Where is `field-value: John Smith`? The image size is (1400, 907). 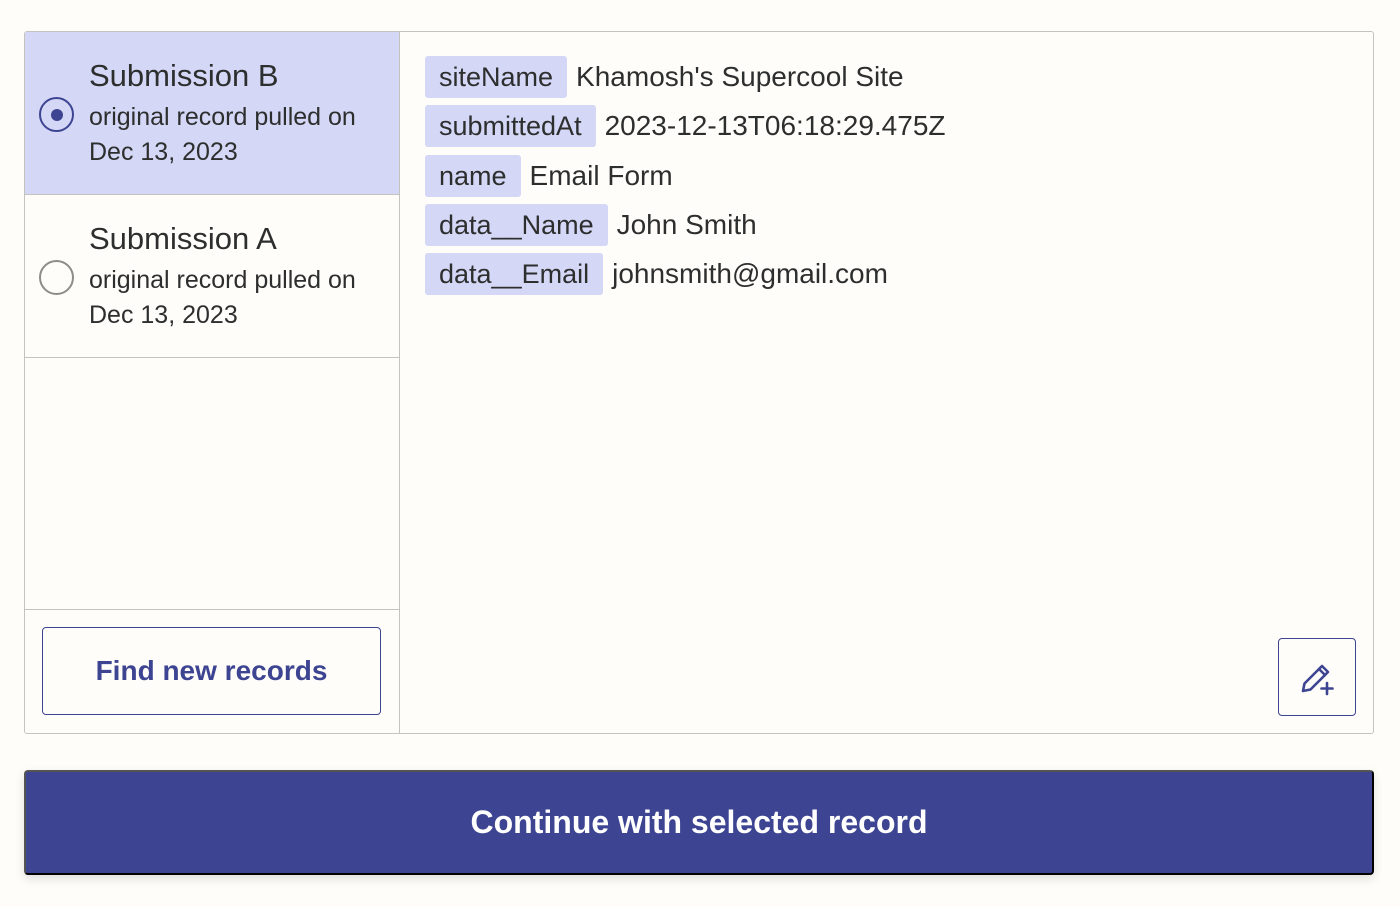 field-value: John Smith is located at coordinates (686, 224).